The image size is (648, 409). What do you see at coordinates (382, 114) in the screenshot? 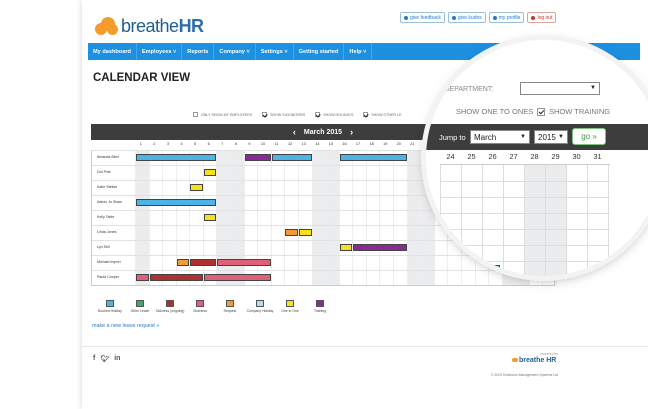
I see `filter-show-other-leave: SHOW OTHER LE` at bounding box center [382, 114].